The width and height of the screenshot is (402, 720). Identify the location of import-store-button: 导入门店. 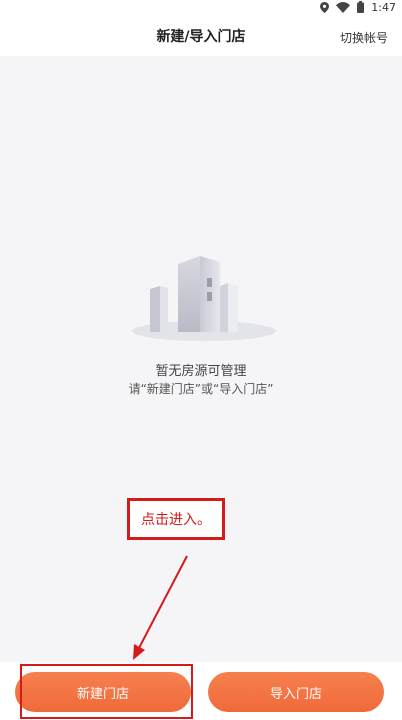
(296, 692).